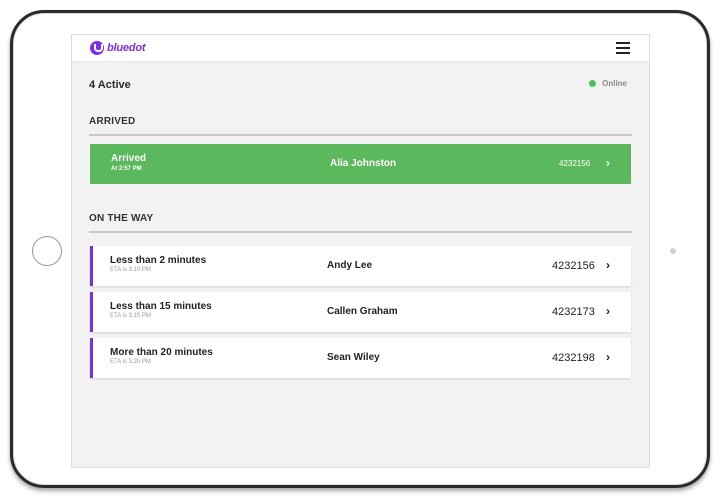 This screenshot has width=720, height=503. I want to click on customer-name: Andy Lee, so click(350, 265).